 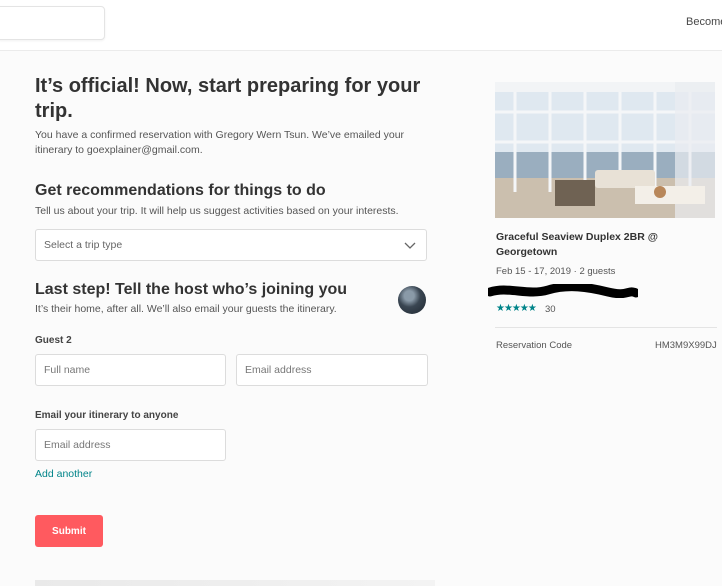 I want to click on chevron-down-icon, so click(x=410, y=245).